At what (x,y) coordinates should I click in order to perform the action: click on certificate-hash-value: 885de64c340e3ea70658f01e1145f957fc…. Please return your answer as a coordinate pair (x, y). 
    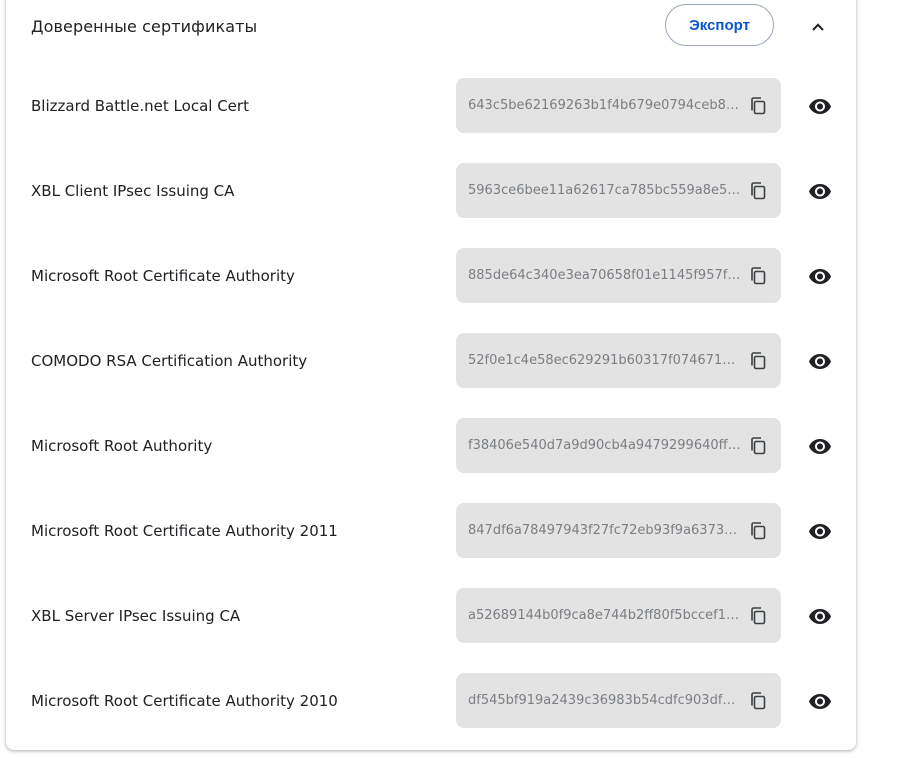
    Looking at the image, I should click on (605, 275).